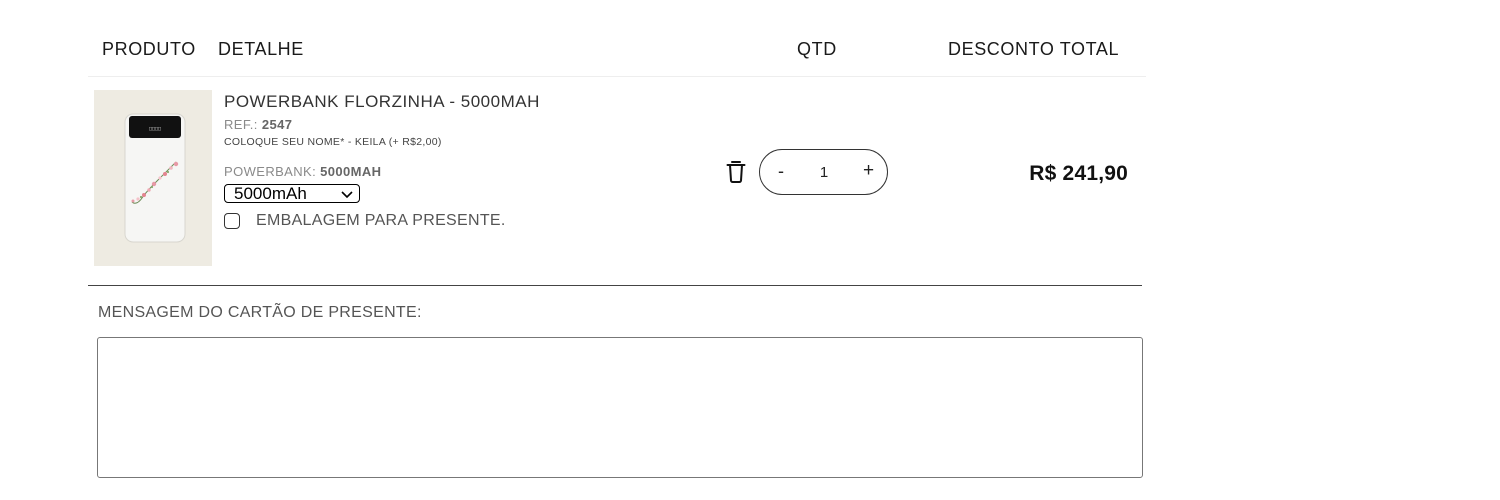 The height and width of the screenshot is (500, 1500). What do you see at coordinates (449, 124) in the screenshot?
I see `product-ref: REF.: 2547` at bounding box center [449, 124].